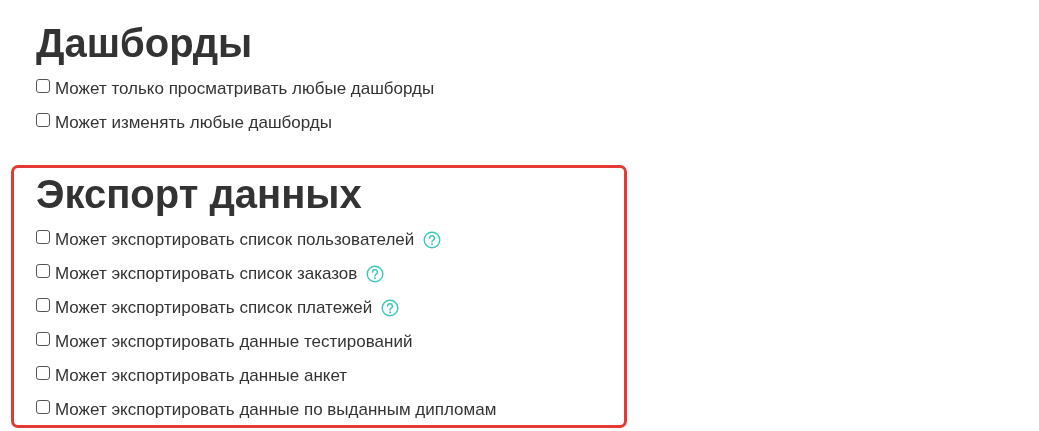 The height and width of the screenshot is (431, 1039). What do you see at coordinates (201, 375) in the screenshot?
I see `permission-label: Может экспортировать данные анкет` at bounding box center [201, 375].